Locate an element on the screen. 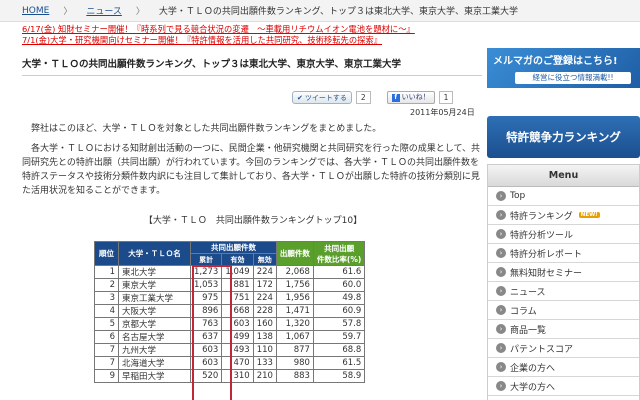  header-valid: 有効 is located at coordinates (237, 260).